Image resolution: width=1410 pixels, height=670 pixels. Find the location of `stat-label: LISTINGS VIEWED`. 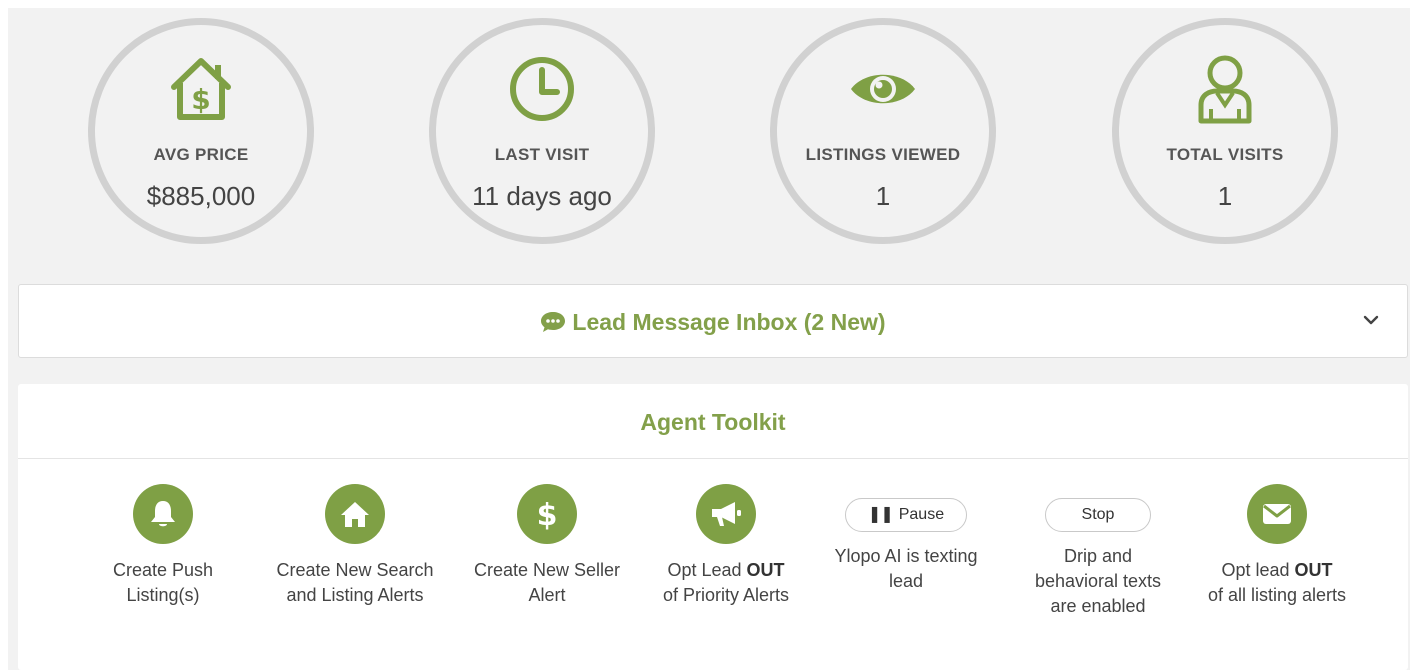

stat-label: LISTINGS VIEWED is located at coordinates (883, 154).